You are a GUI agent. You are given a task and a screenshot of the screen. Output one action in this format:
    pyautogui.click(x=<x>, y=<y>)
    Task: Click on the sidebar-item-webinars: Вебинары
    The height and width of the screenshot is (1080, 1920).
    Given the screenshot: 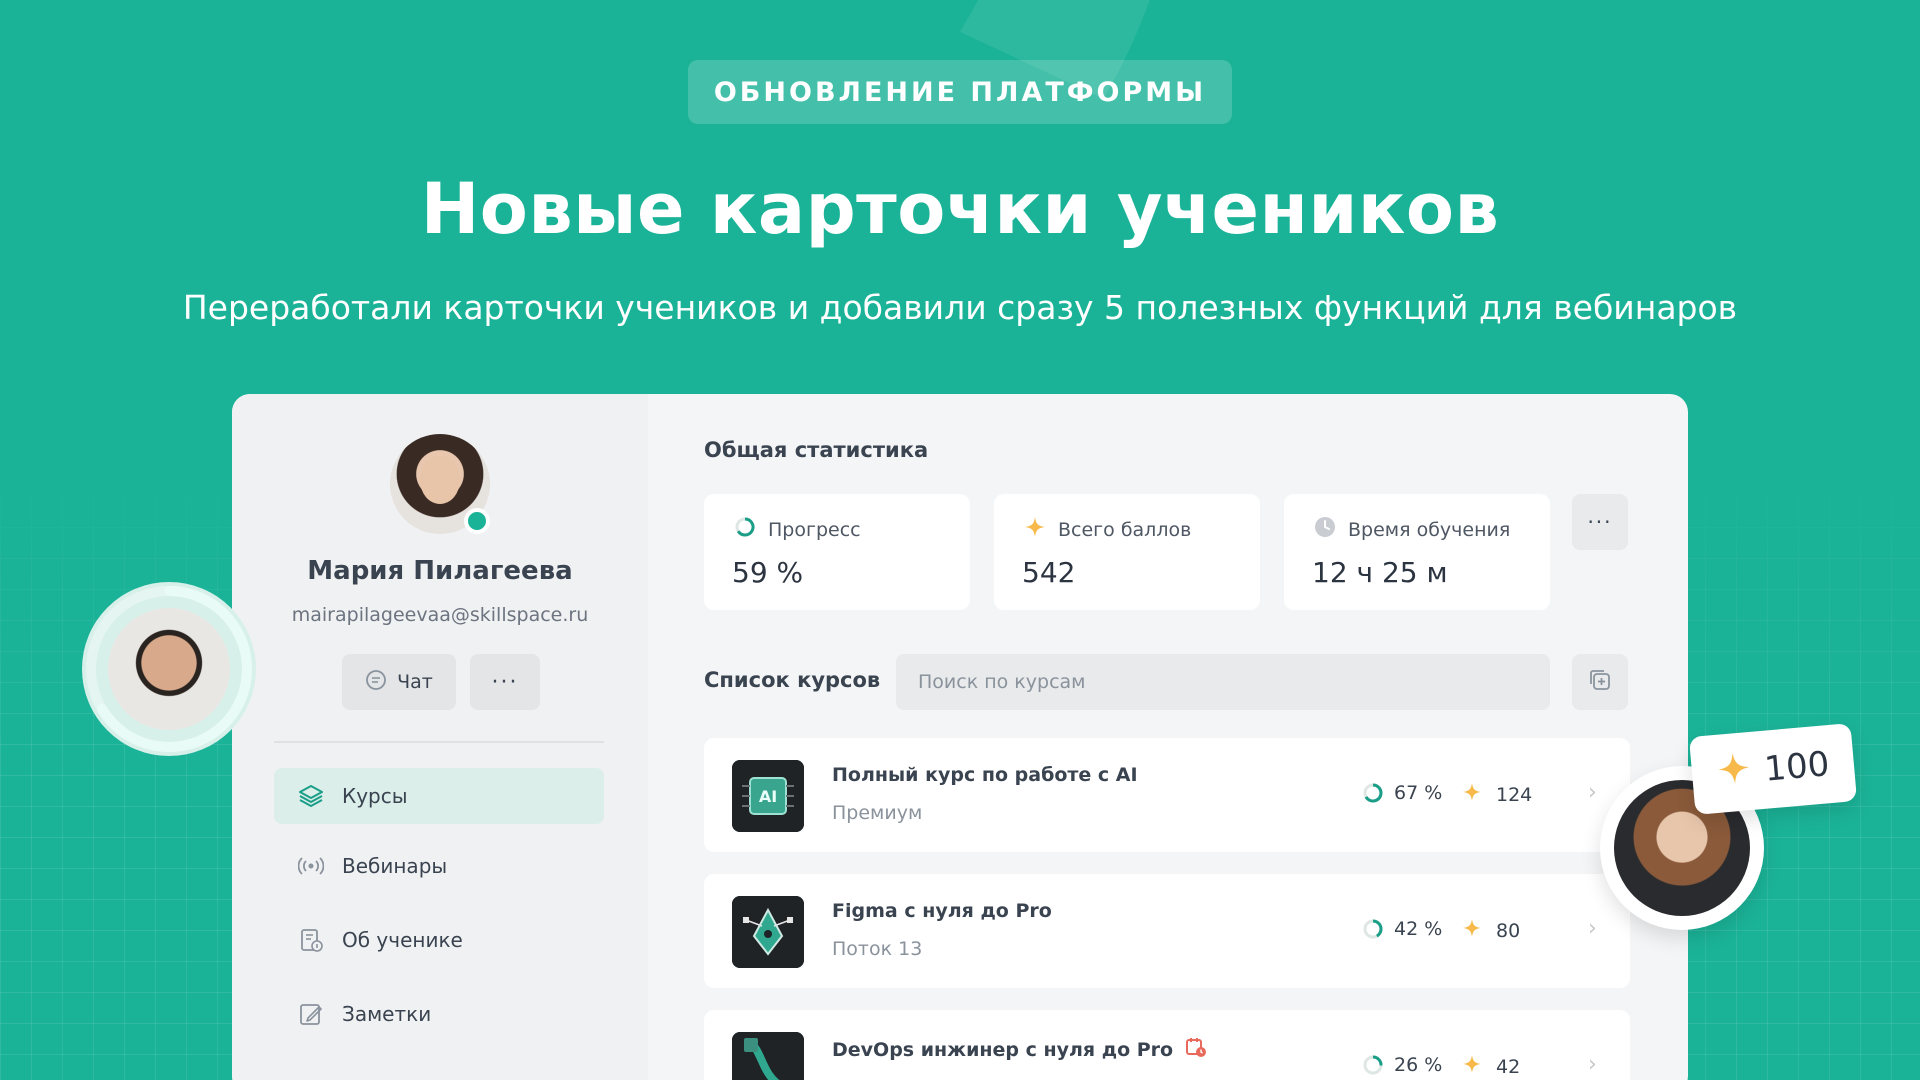 What is the action you would take?
    pyautogui.click(x=439, y=866)
    